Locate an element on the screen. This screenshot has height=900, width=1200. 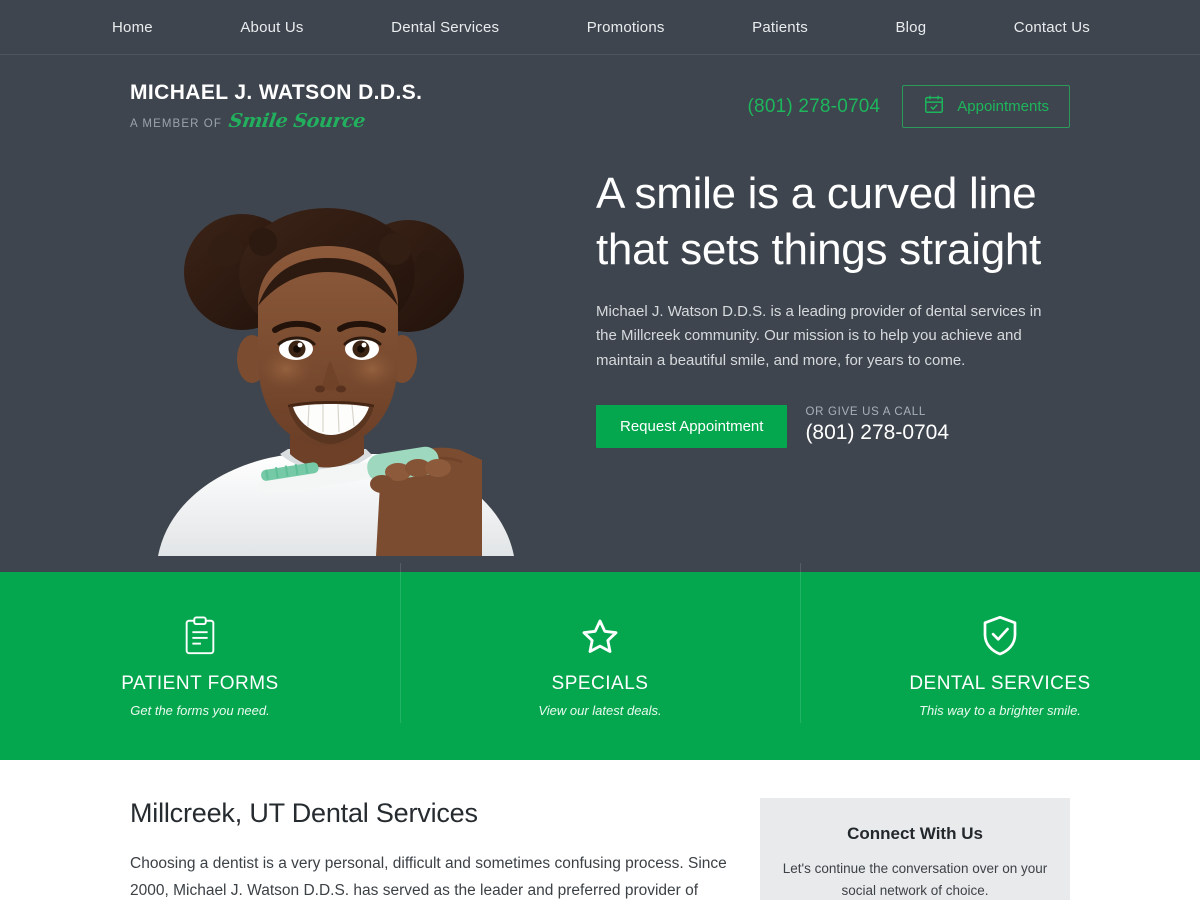
nav-item-promotions: Promotions is located at coordinates (626, 27).